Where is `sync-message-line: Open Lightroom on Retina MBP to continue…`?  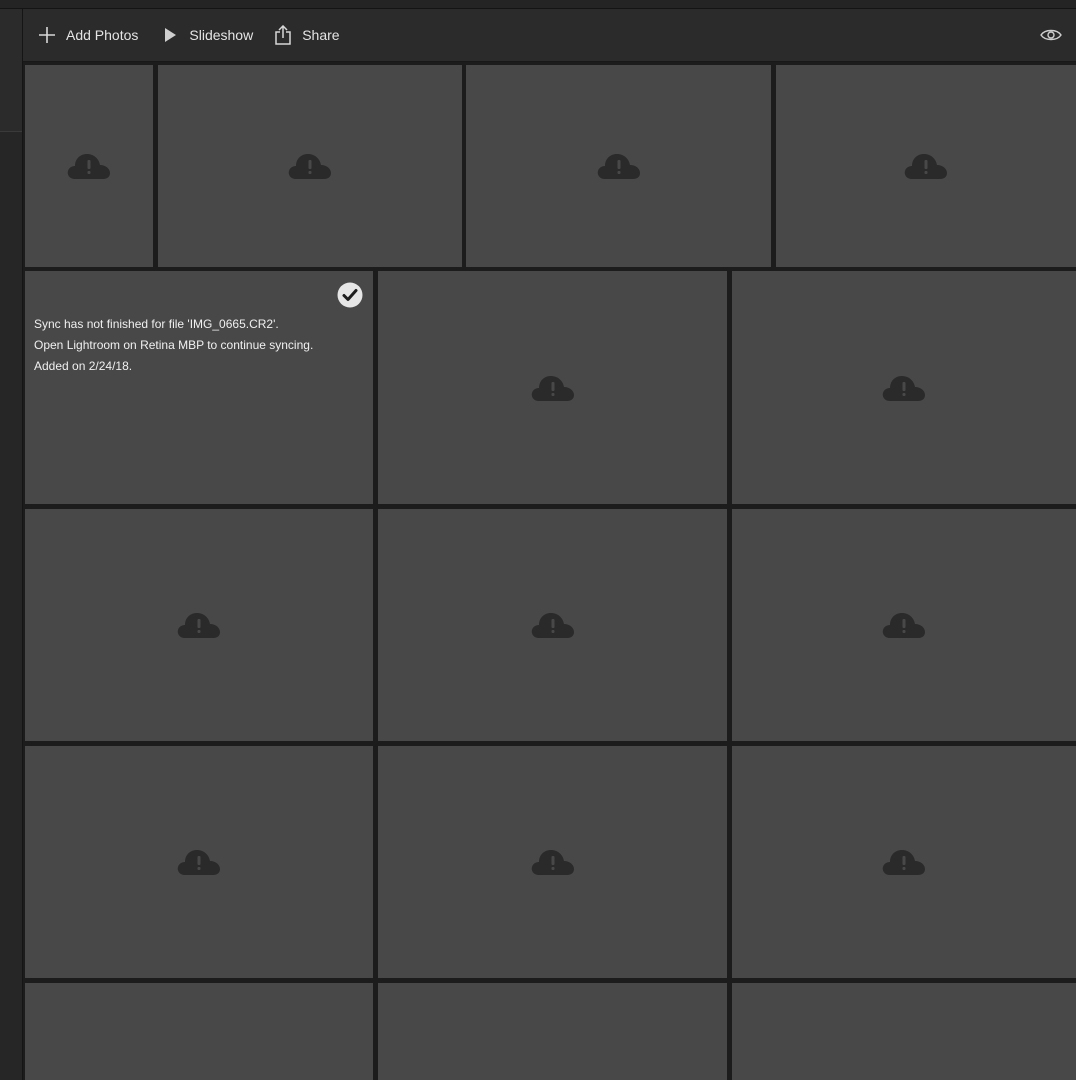
sync-message-line: Open Lightroom on Retina MBP to continue… is located at coordinates (174, 345).